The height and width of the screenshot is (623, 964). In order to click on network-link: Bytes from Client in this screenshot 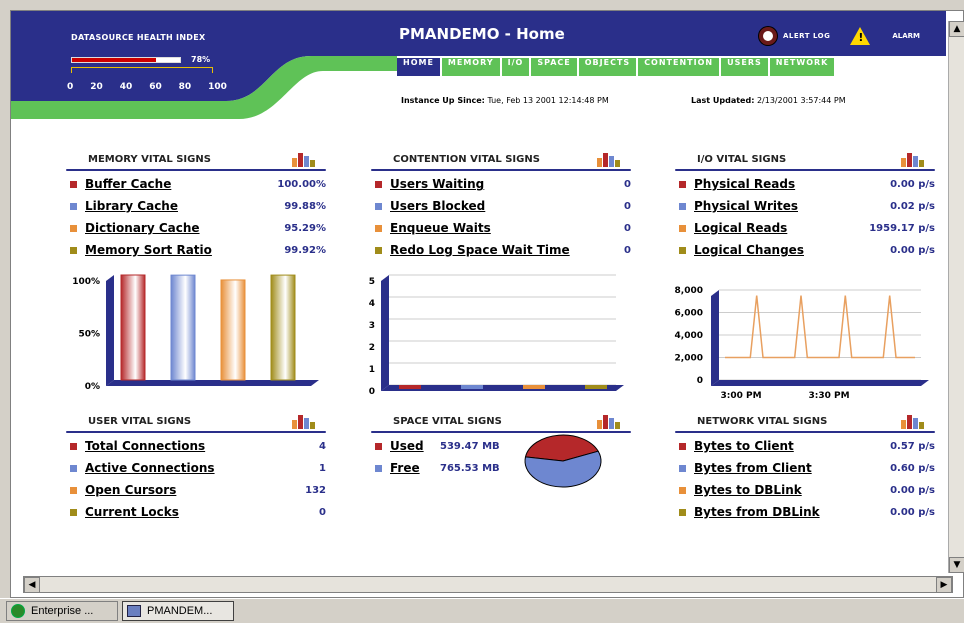, I will do `click(792, 468)`.